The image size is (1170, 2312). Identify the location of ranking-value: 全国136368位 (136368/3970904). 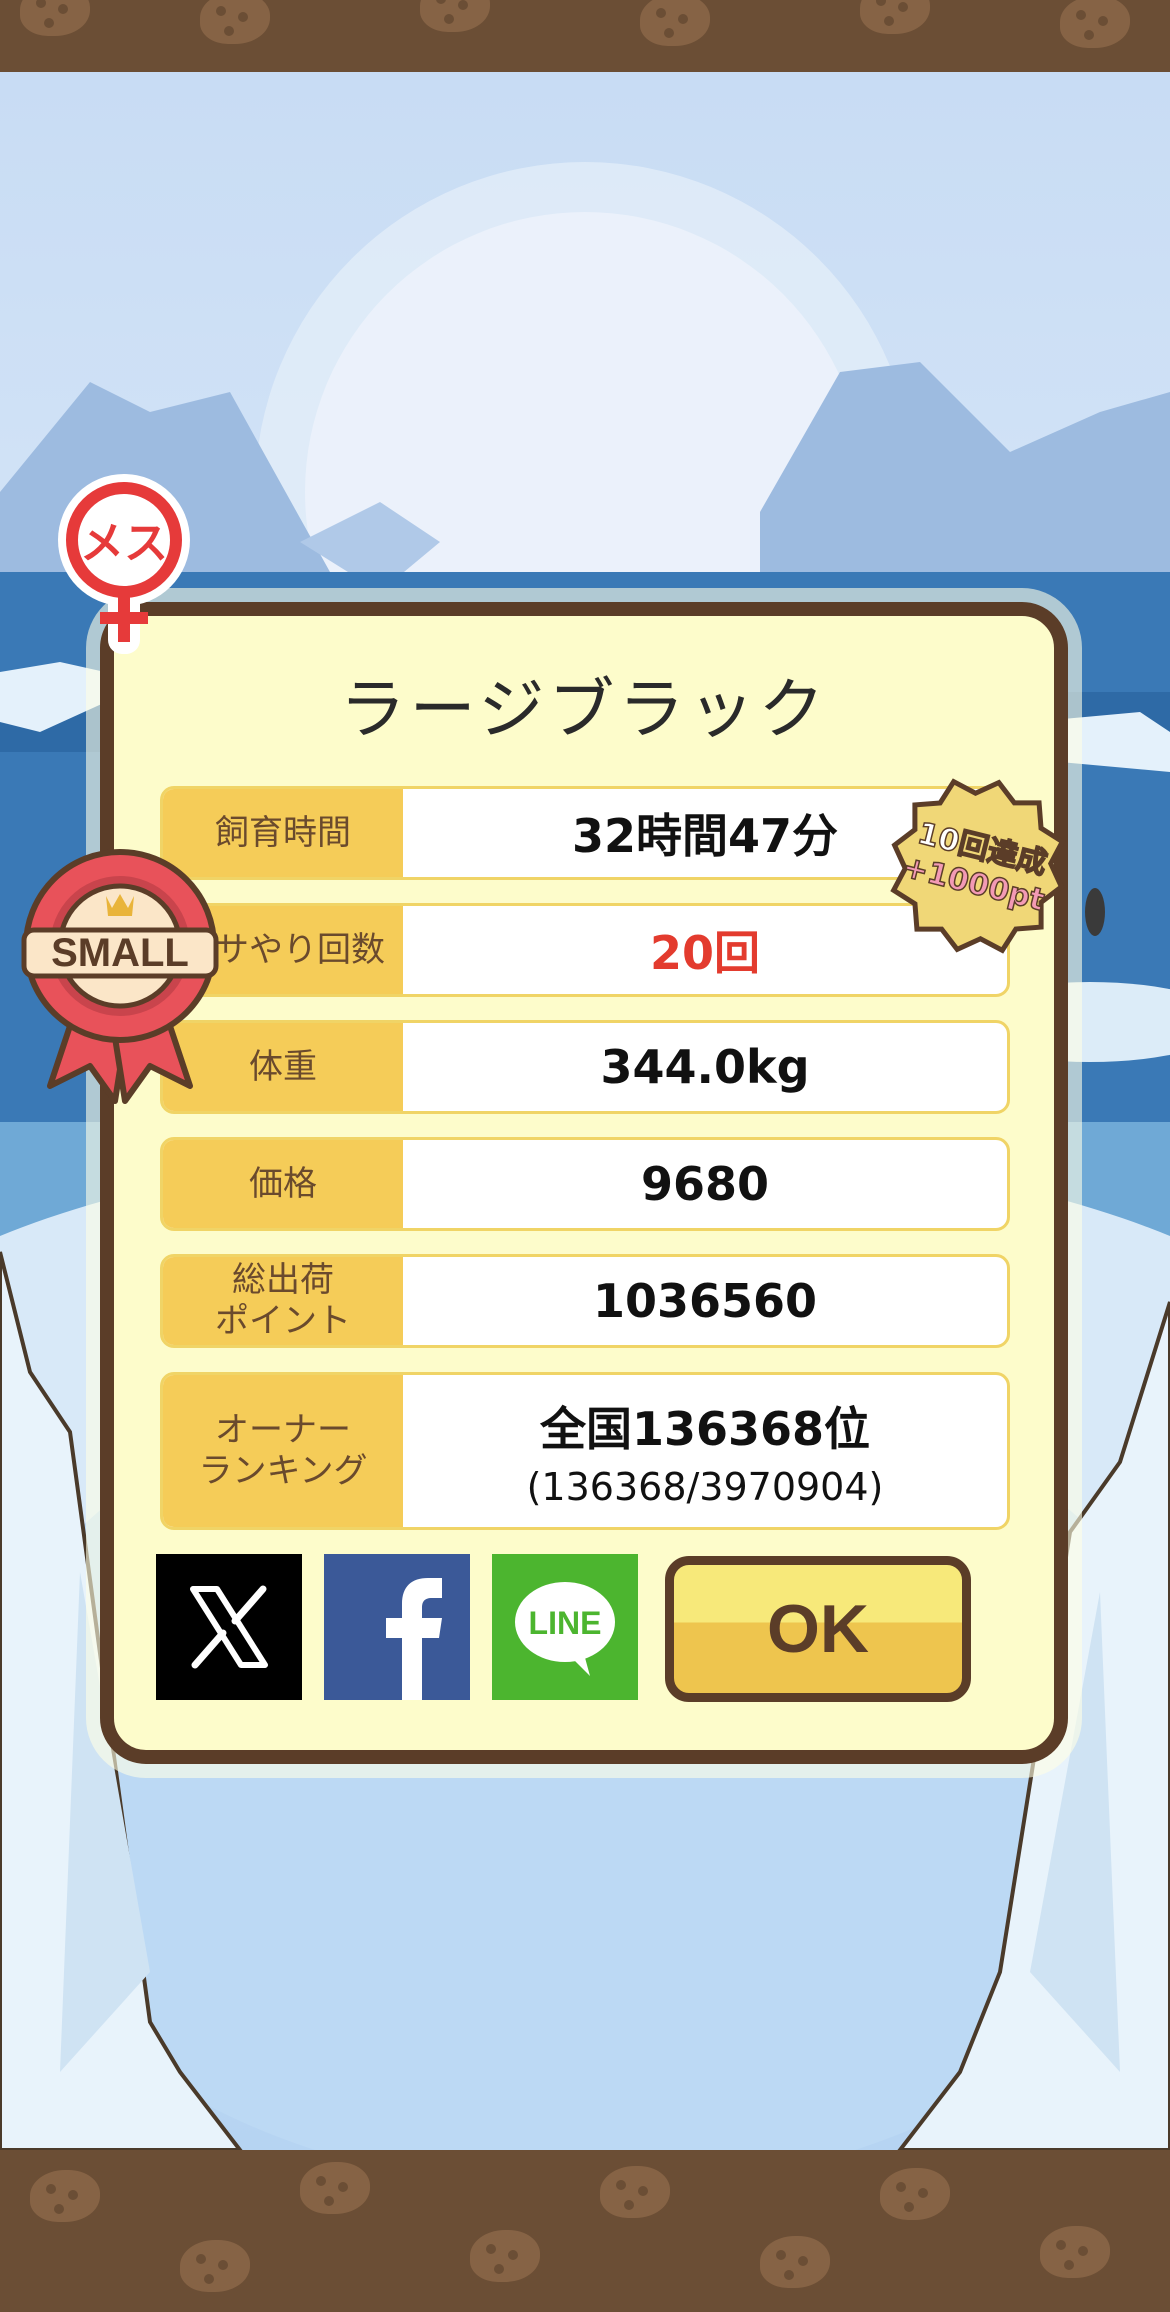
(705, 1451).